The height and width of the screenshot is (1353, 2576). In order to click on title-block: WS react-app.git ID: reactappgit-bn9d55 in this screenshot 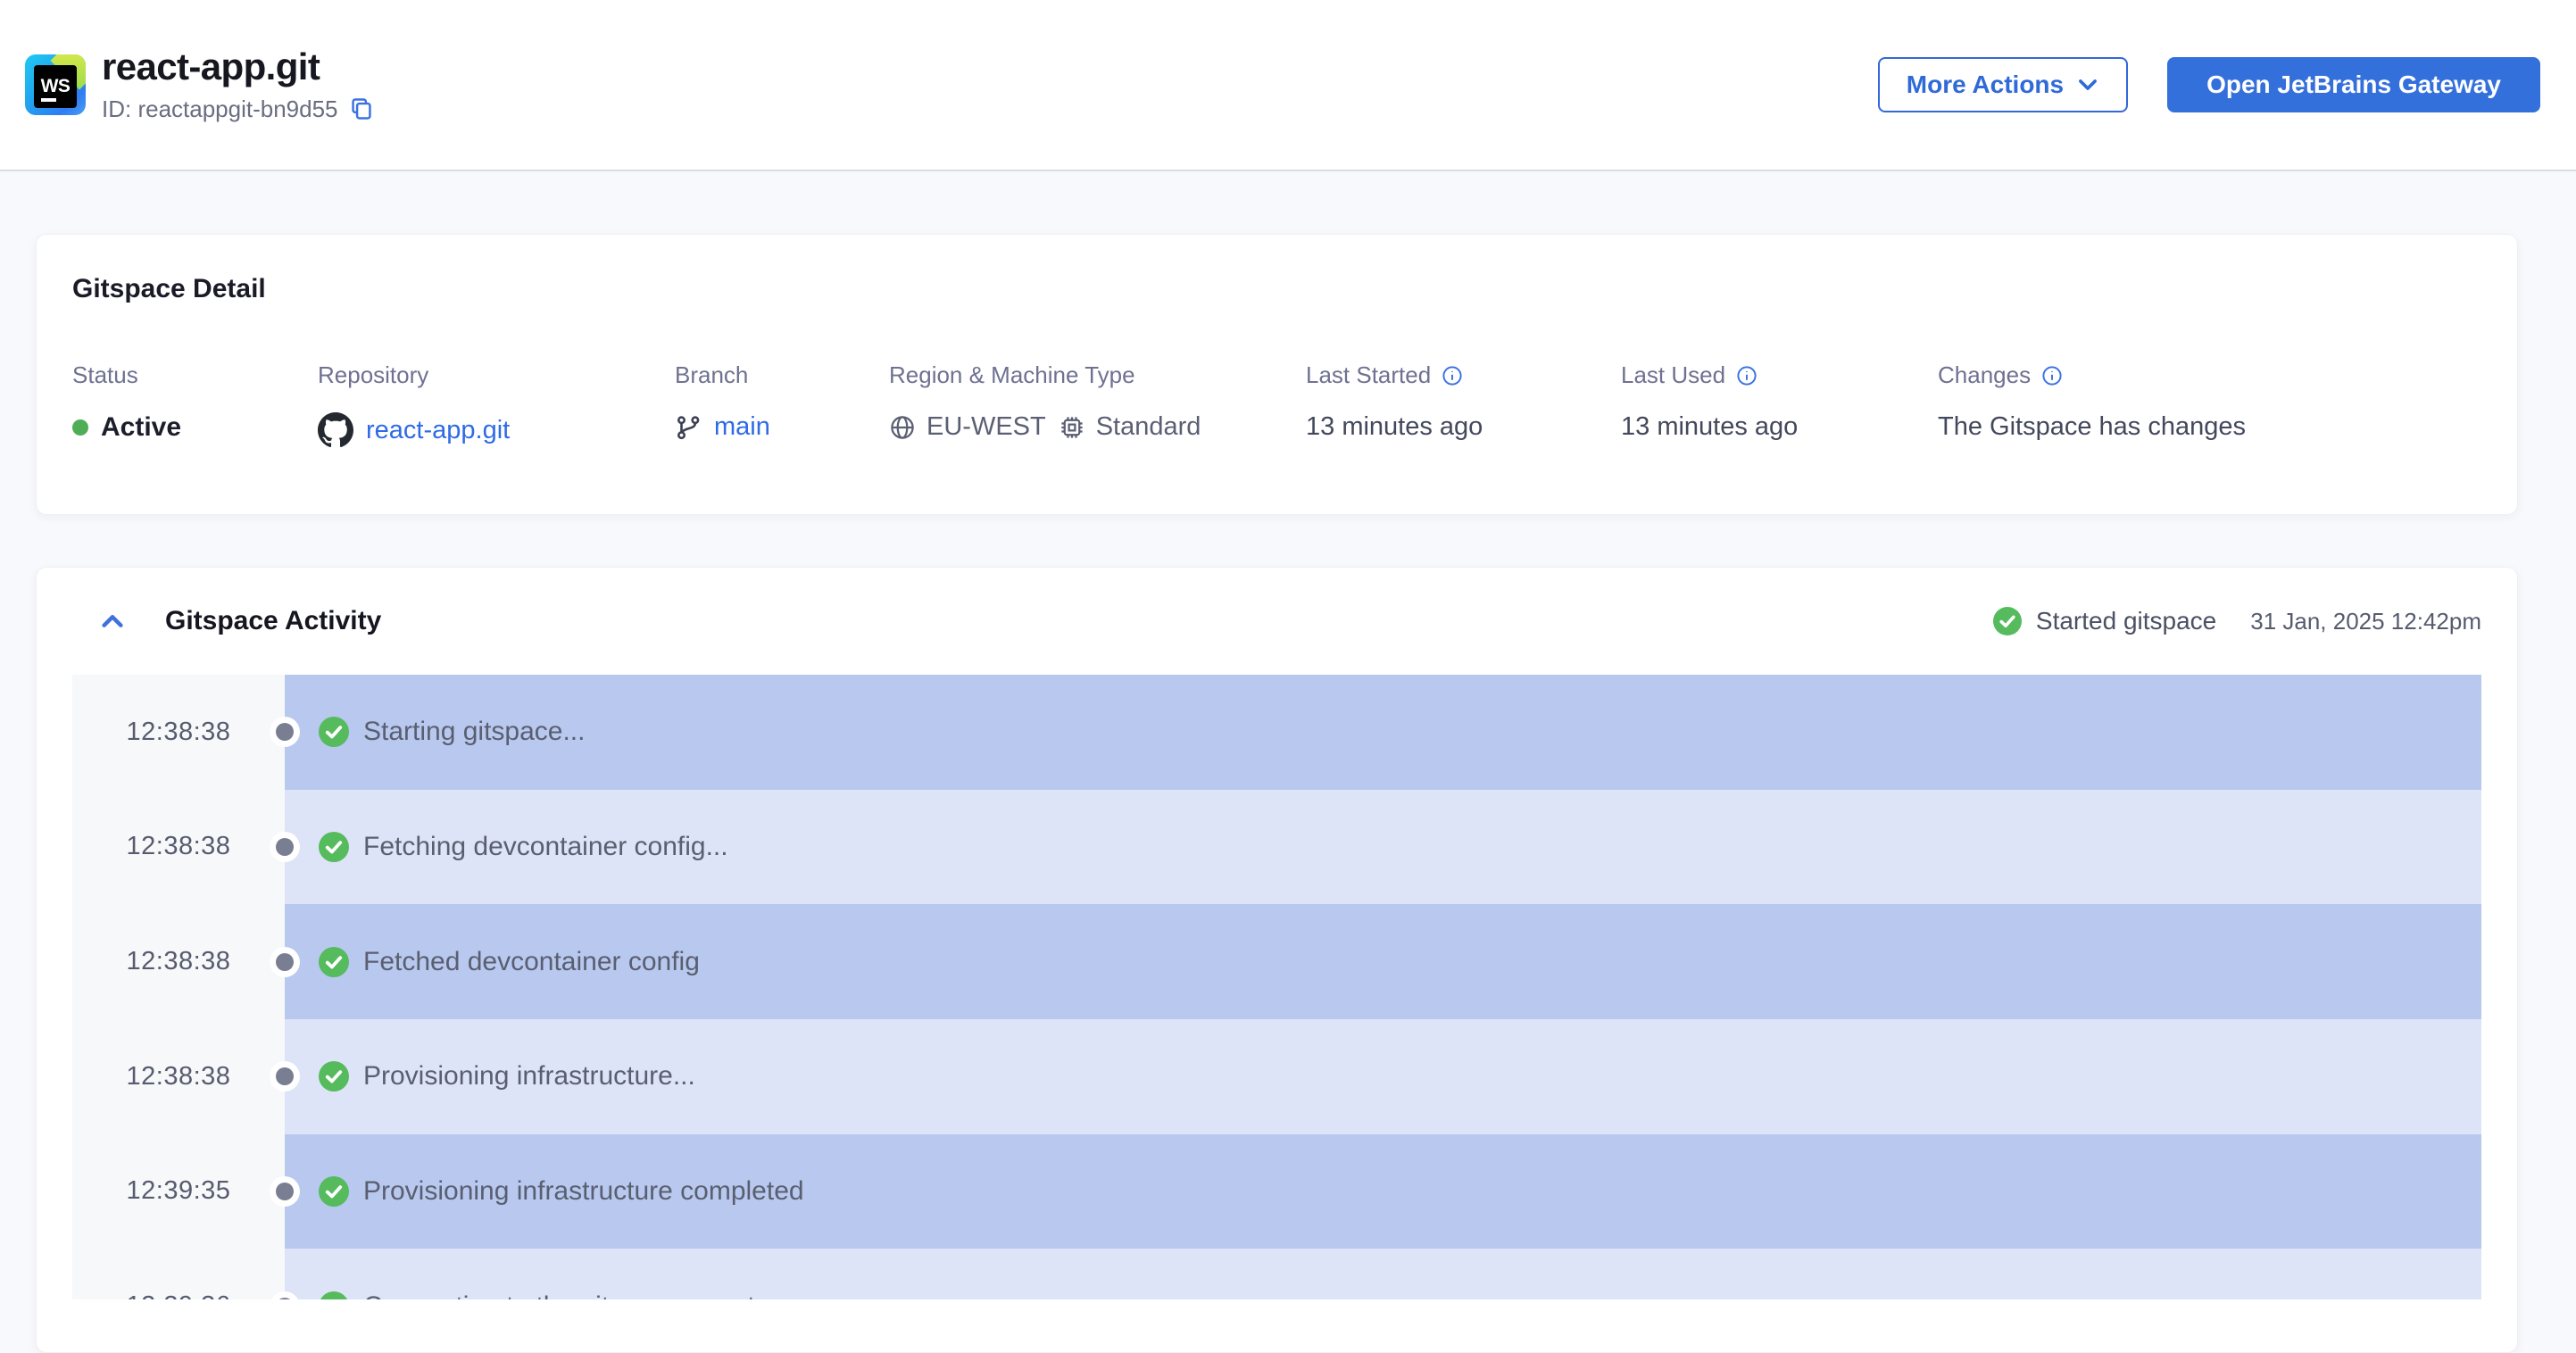, I will do `click(200, 84)`.